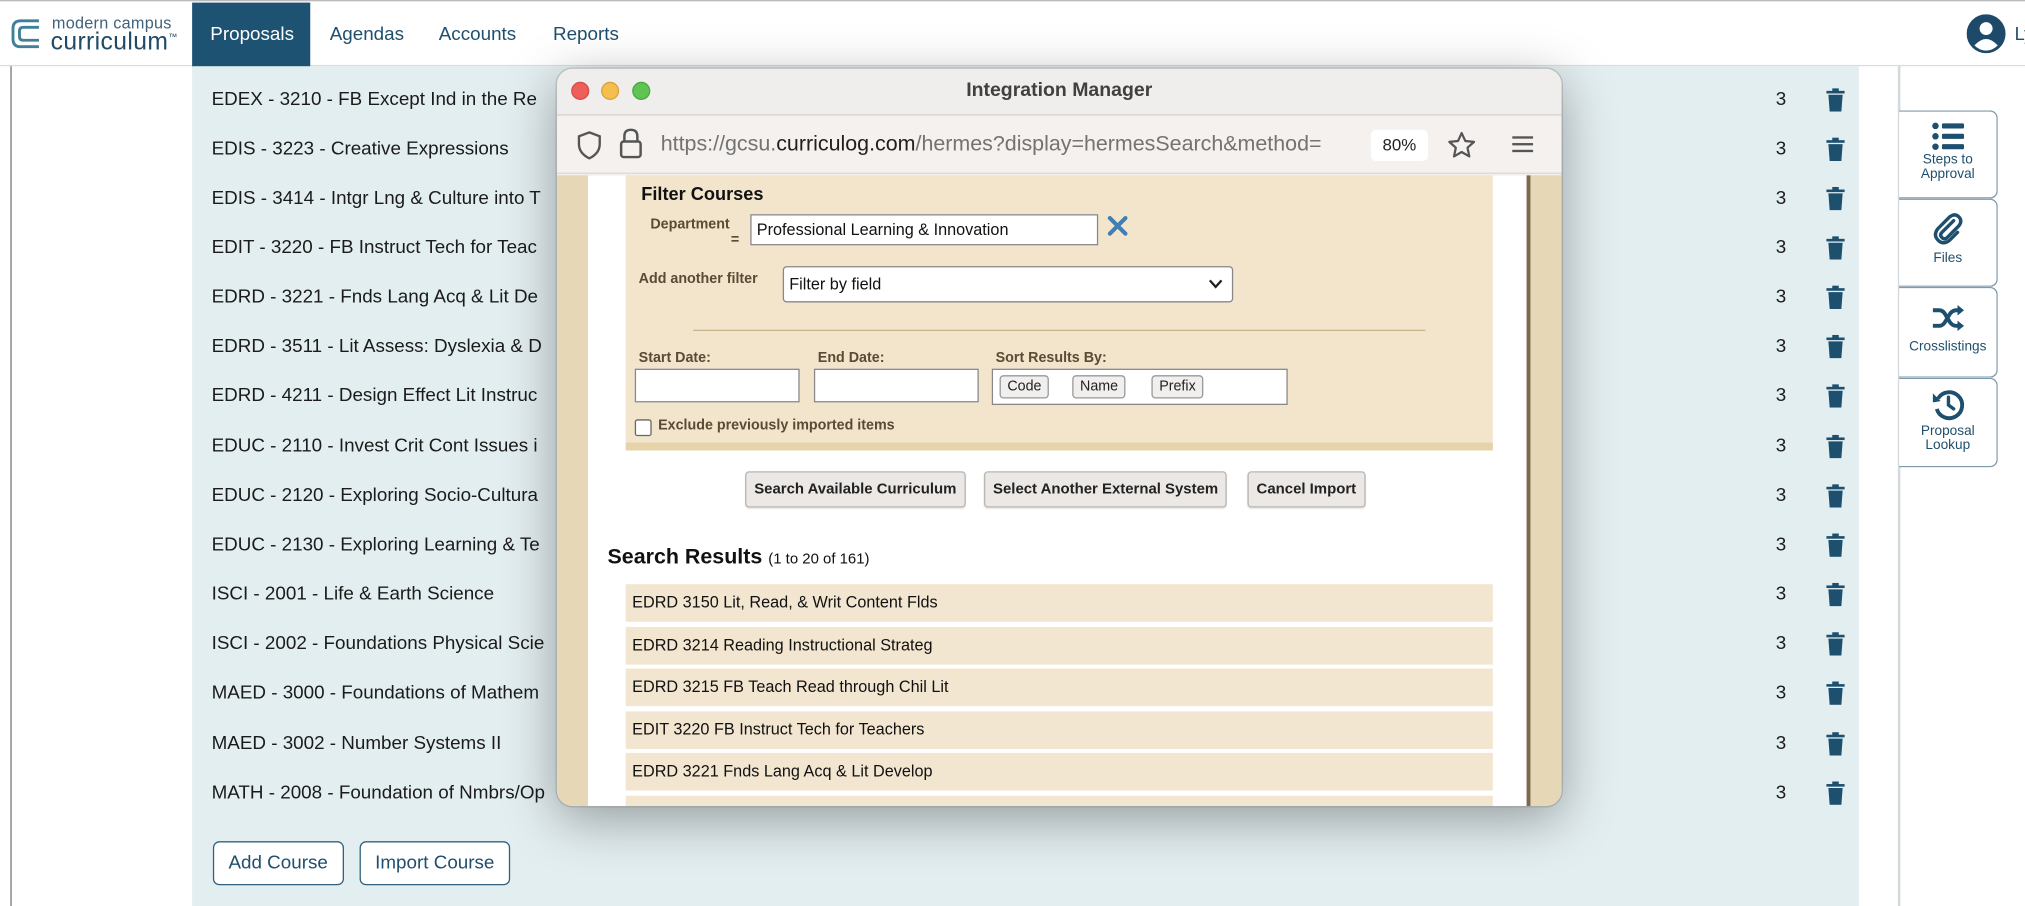 This screenshot has width=2025, height=906. What do you see at coordinates (674, 358) in the screenshot?
I see `start-date-label: Start Date:` at bounding box center [674, 358].